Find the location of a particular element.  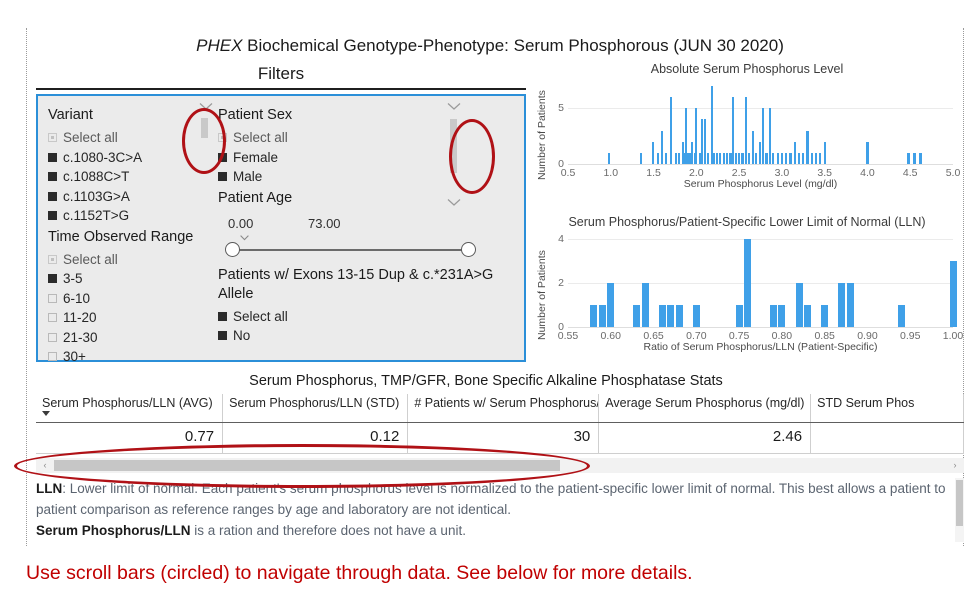

filter-sex-item: Female is located at coordinates (368, 158).